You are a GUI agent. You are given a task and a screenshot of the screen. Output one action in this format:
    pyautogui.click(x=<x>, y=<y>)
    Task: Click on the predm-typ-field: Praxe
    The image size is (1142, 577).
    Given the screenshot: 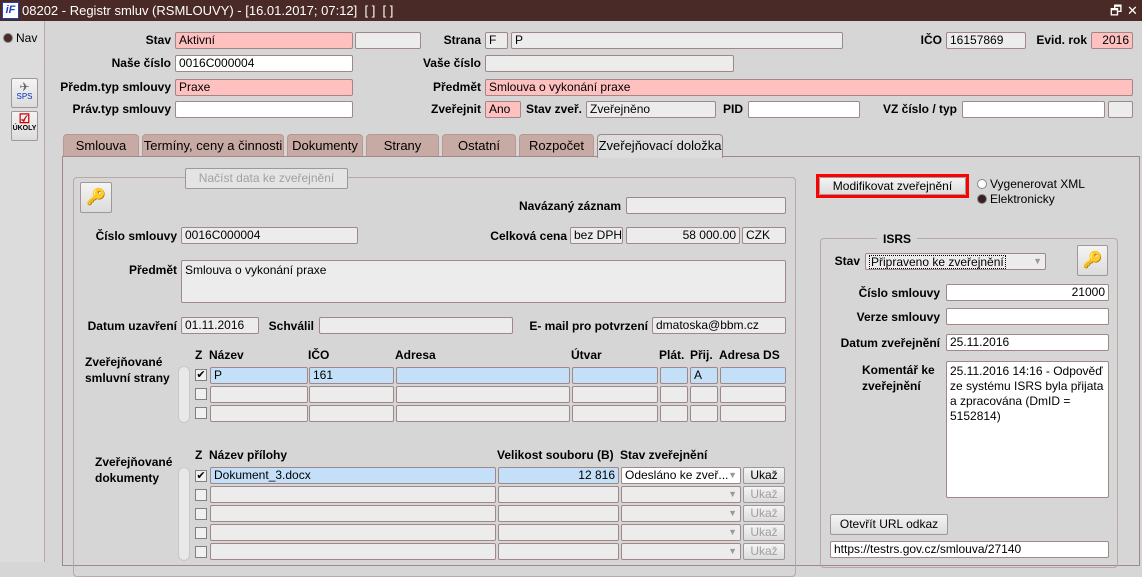 What is the action you would take?
    pyautogui.click(x=264, y=87)
    